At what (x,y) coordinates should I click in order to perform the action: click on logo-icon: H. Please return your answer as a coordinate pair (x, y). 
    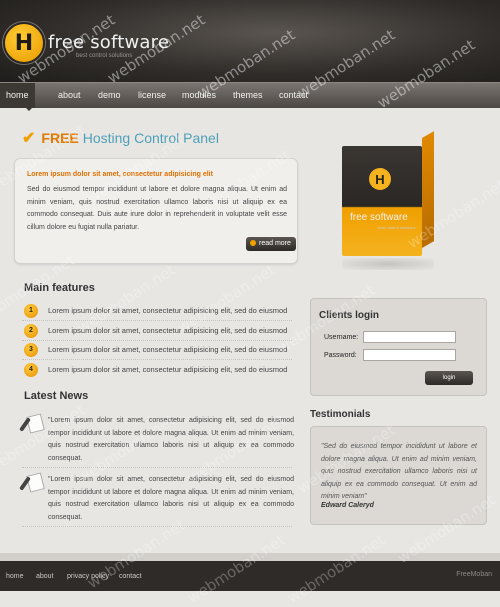
    Looking at the image, I should click on (24, 43).